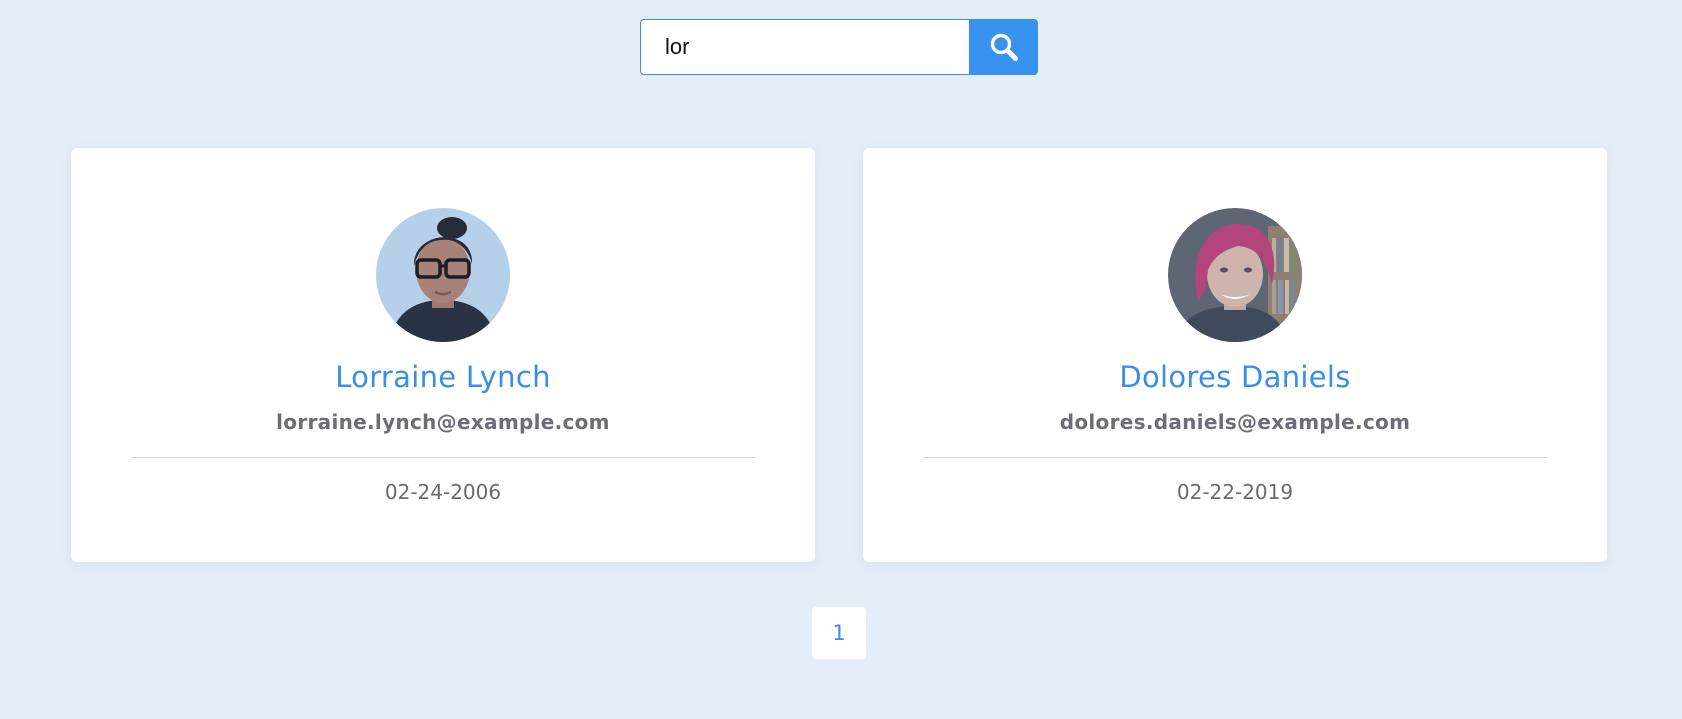 The width and height of the screenshot is (1682, 719). I want to click on user-date: 02-22-2019, so click(1235, 492).